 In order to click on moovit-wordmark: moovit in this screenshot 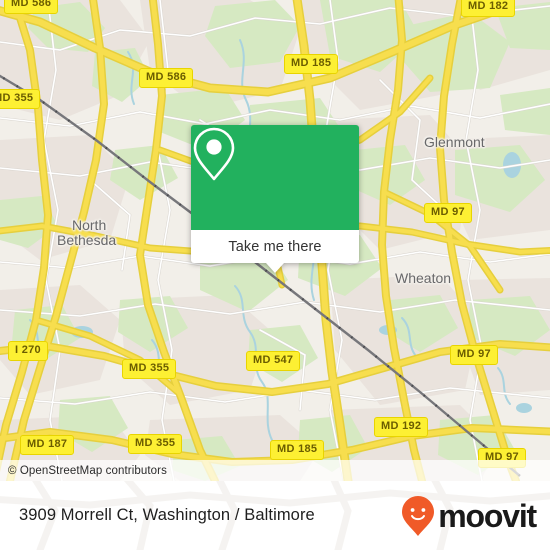, I will do `click(487, 515)`.